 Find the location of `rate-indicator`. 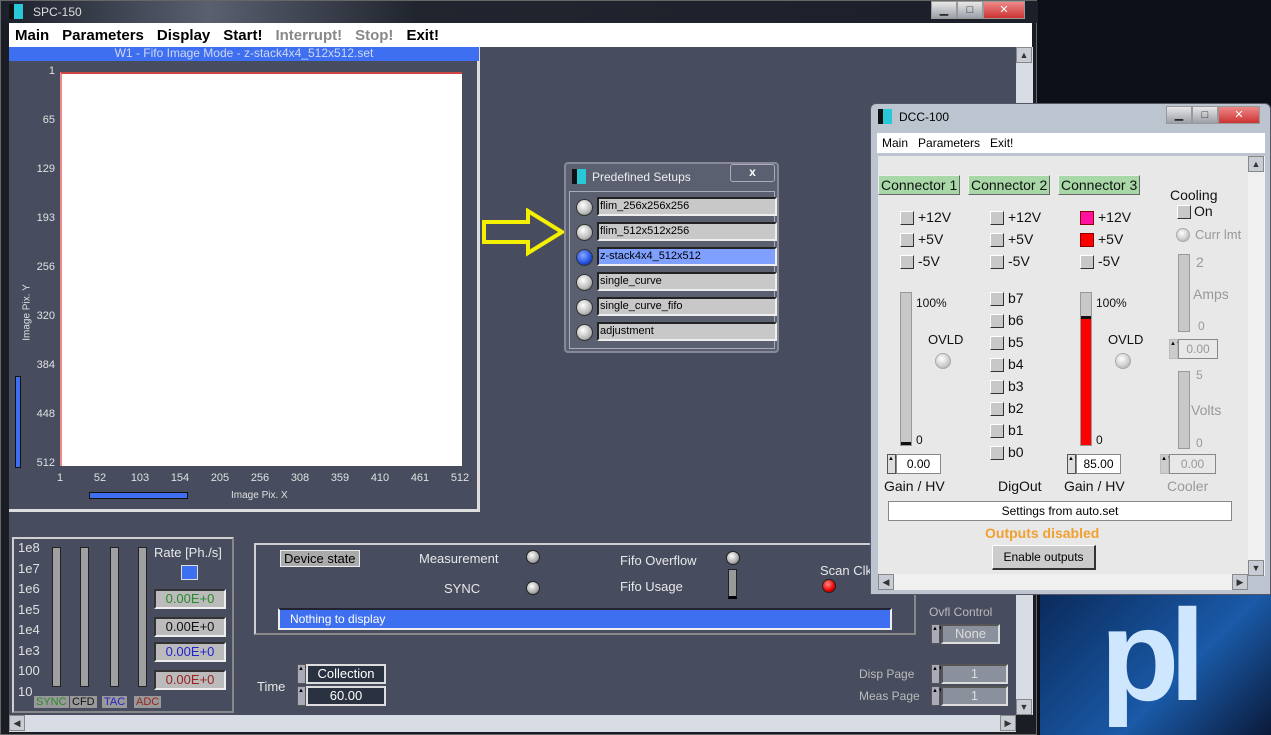

rate-indicator is located at coordinates (189, 572).